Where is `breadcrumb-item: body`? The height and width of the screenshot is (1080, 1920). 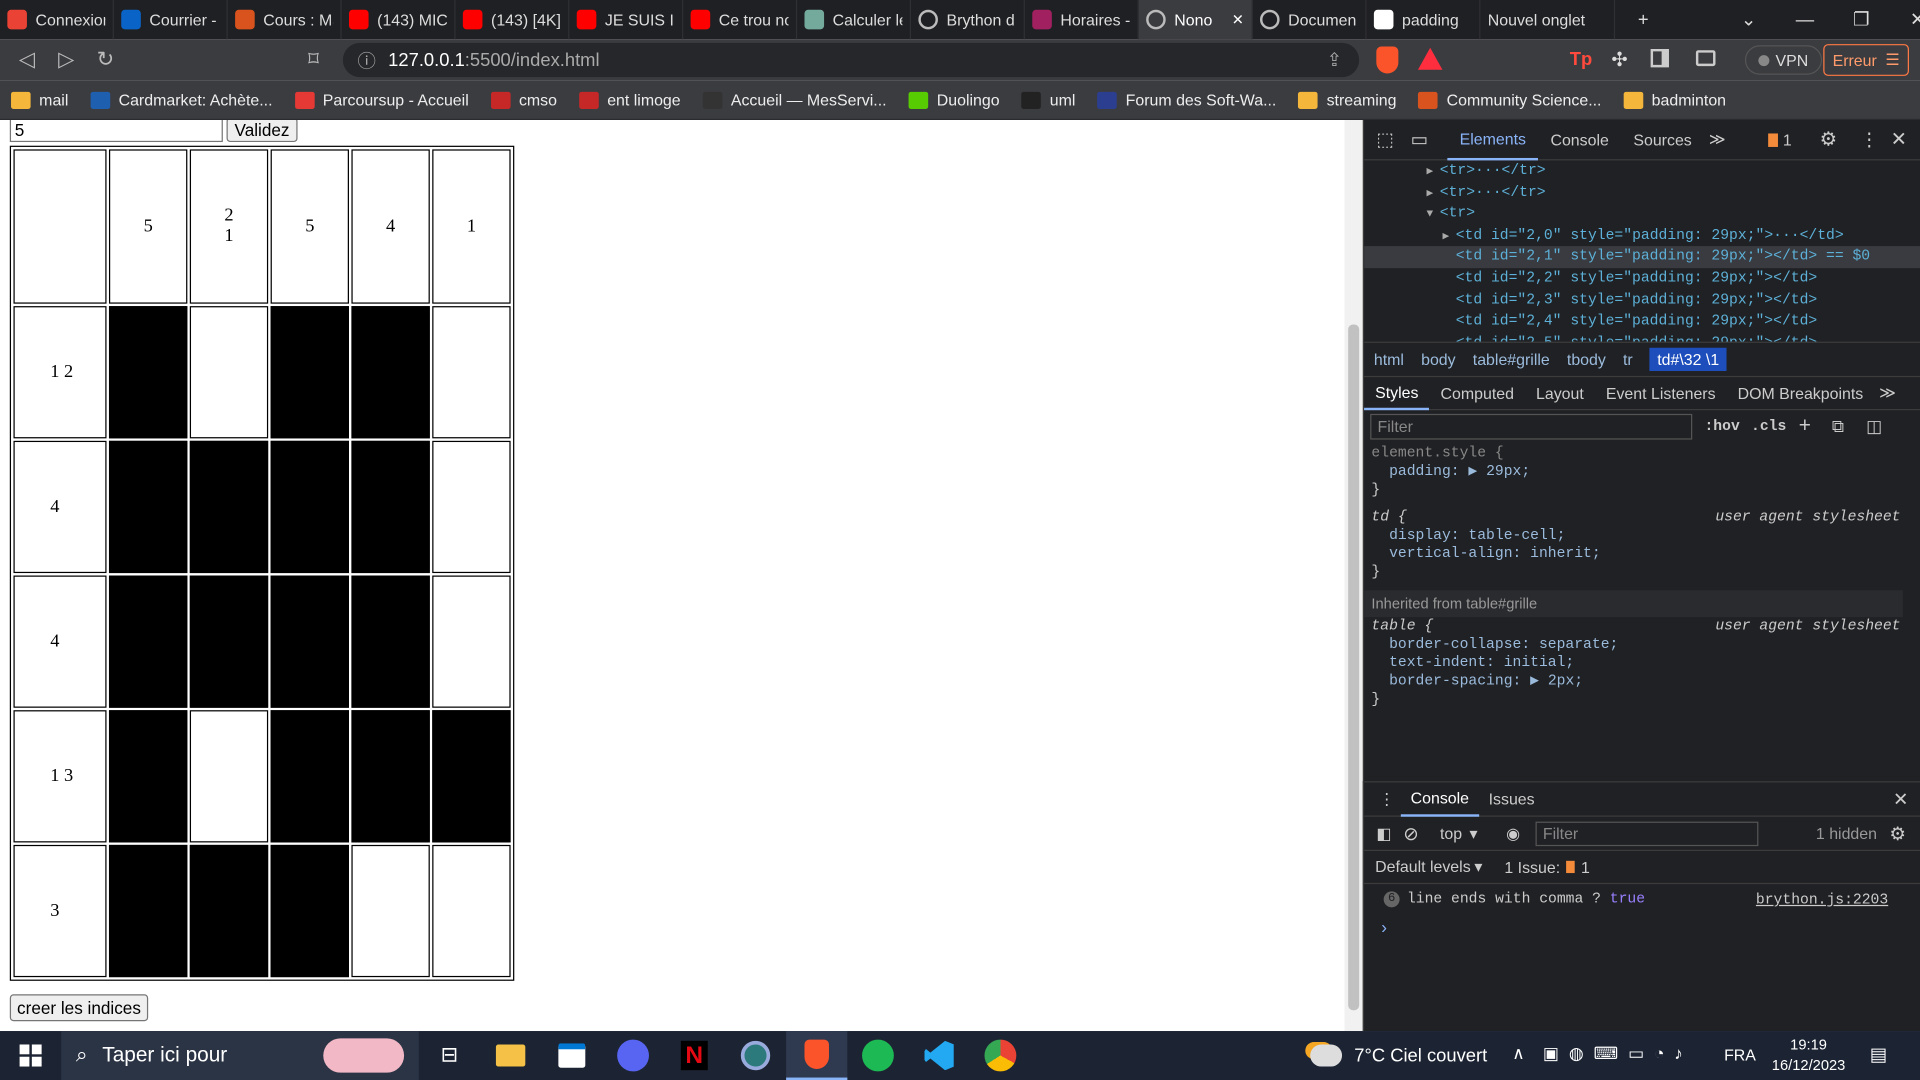
breadcrumb-item: body is located at coordinates (1438, 359).